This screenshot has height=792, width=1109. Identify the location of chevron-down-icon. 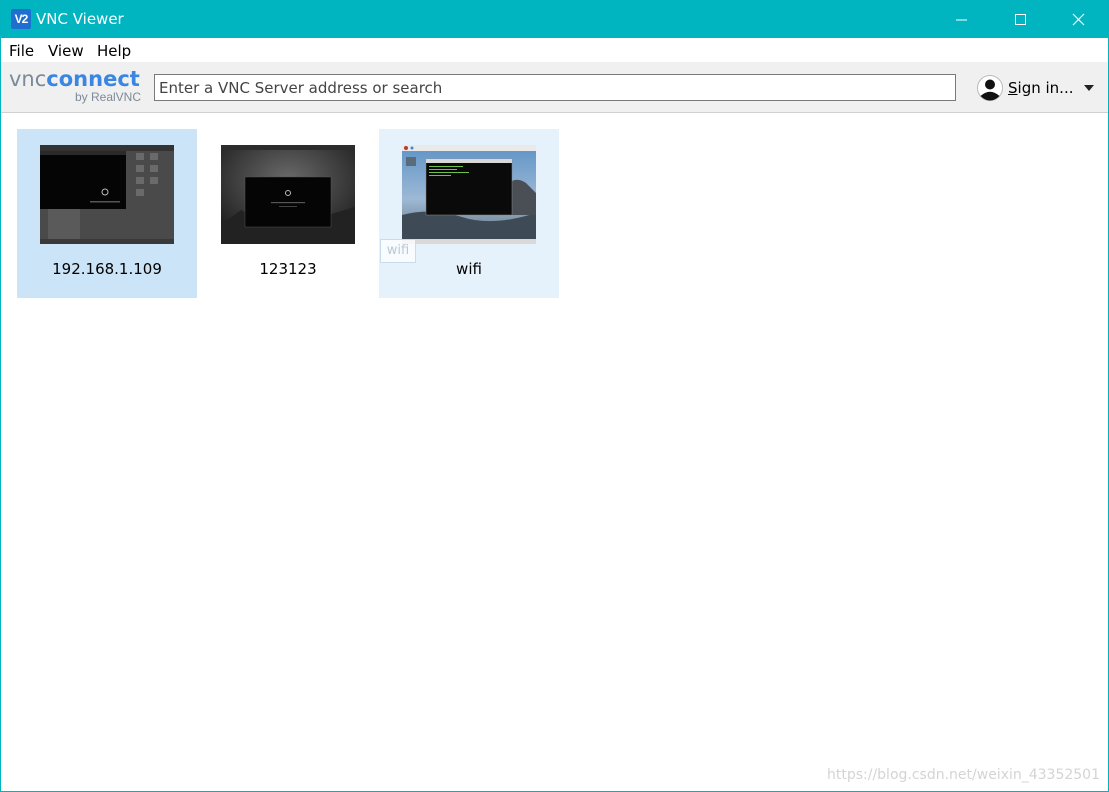
(1089, 88).